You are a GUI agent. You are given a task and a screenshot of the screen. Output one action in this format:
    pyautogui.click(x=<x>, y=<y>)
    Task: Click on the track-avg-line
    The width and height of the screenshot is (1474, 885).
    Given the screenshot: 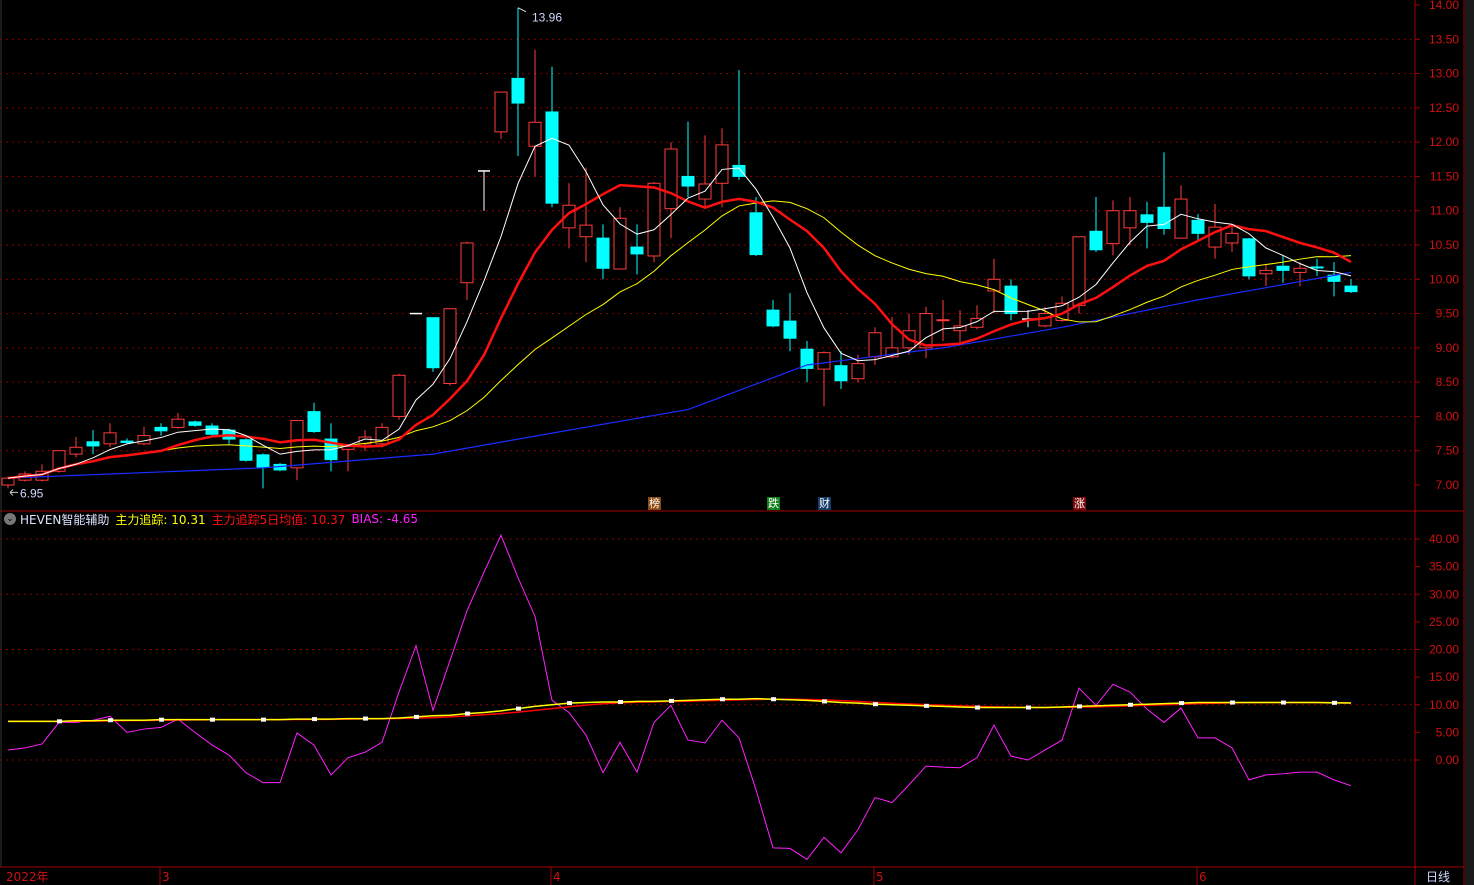 What is the action you would take?
    pyautogui.click(x=680, y=710)
    